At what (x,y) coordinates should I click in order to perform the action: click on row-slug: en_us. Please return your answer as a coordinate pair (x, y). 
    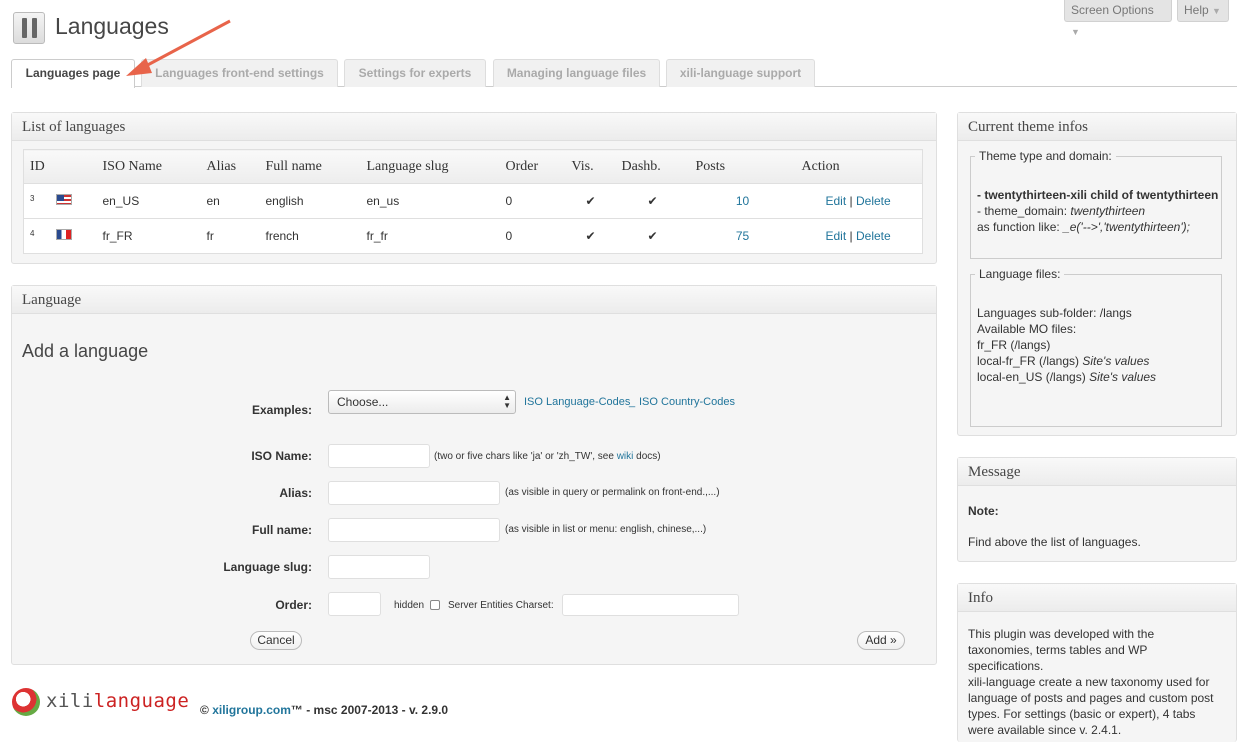
    Looking at the image, I should click on (430, 201).